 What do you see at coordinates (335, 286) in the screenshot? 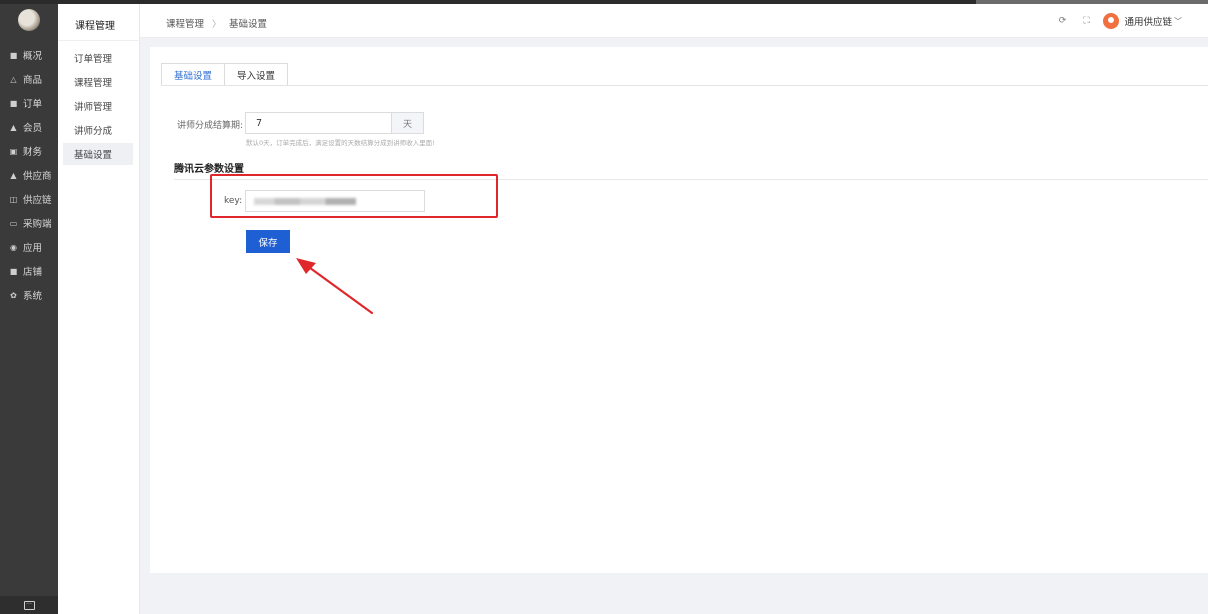
I see `annotation-arrow-icon` at bounding box center [335, 286].